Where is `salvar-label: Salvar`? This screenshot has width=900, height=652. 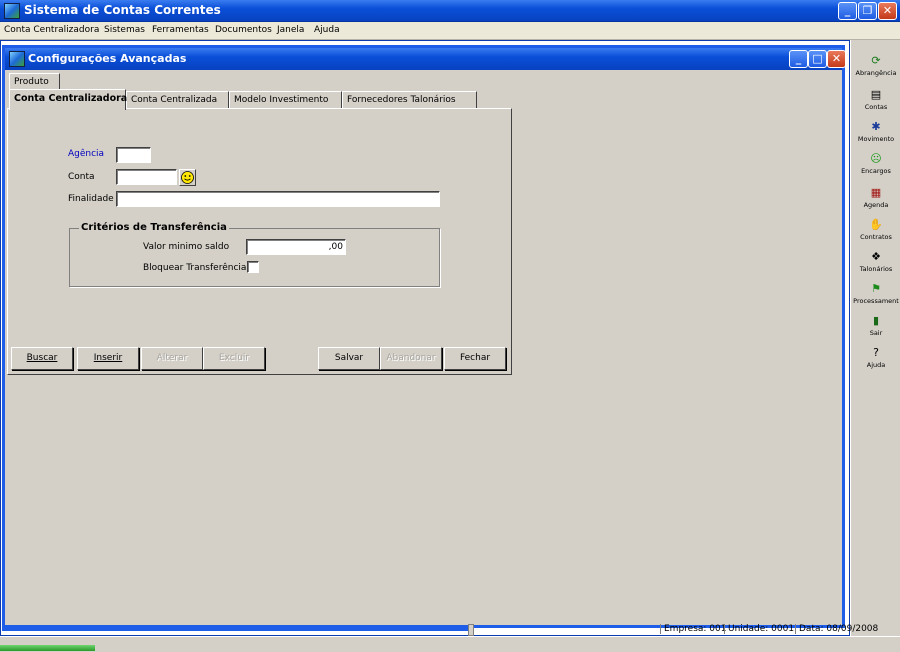
salvar-label: Salvar is located at coordinates (349, 358).